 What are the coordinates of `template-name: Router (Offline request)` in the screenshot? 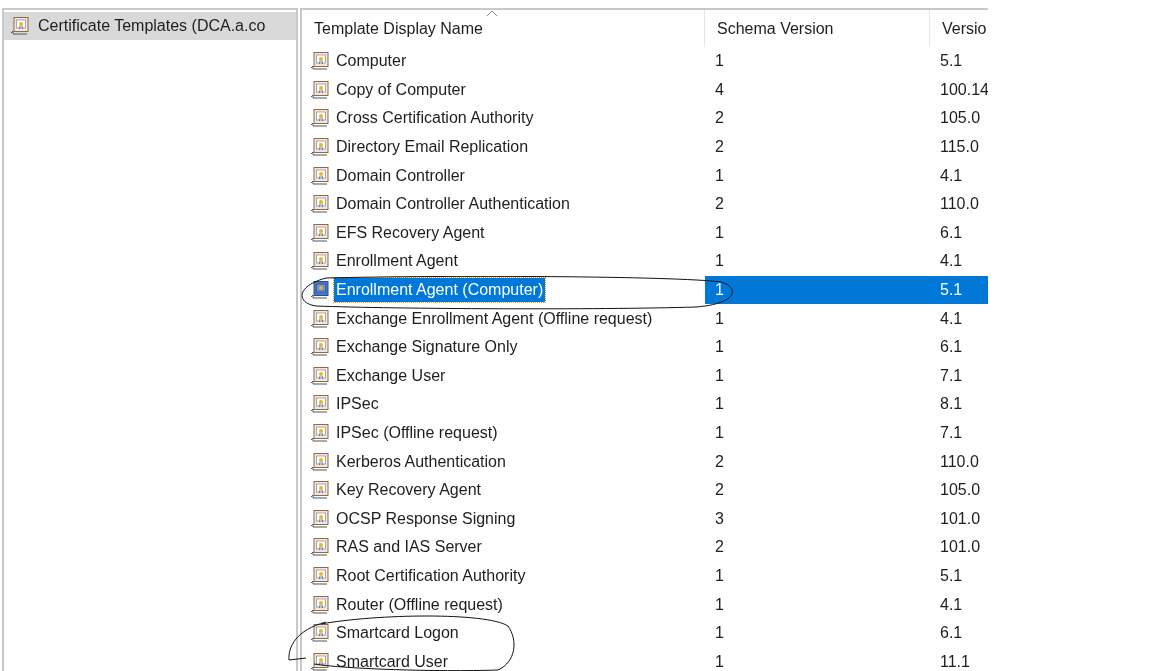 It's located at (419, 604).